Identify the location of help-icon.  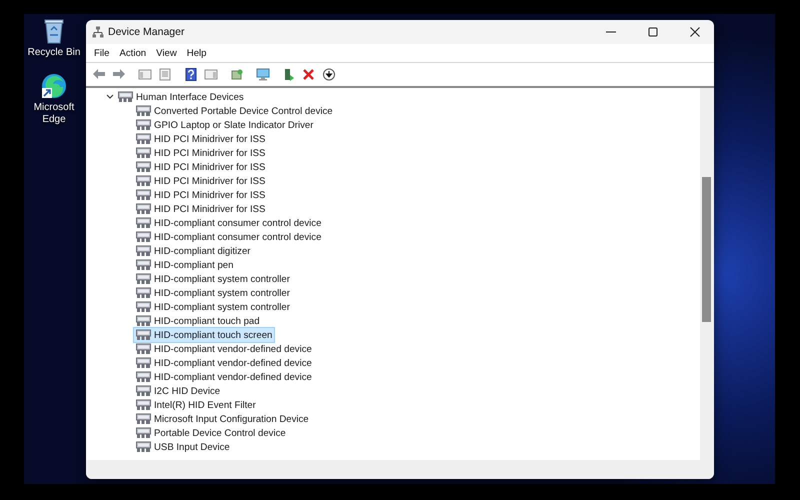
(191, 74).